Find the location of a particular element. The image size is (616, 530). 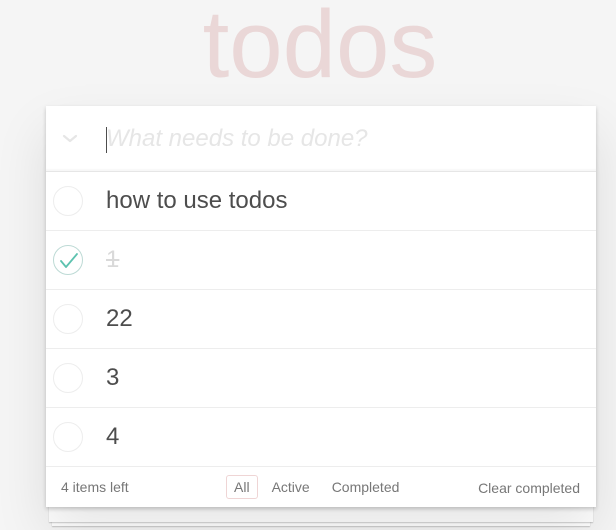

check-icon is located at coordinates (69, 260).